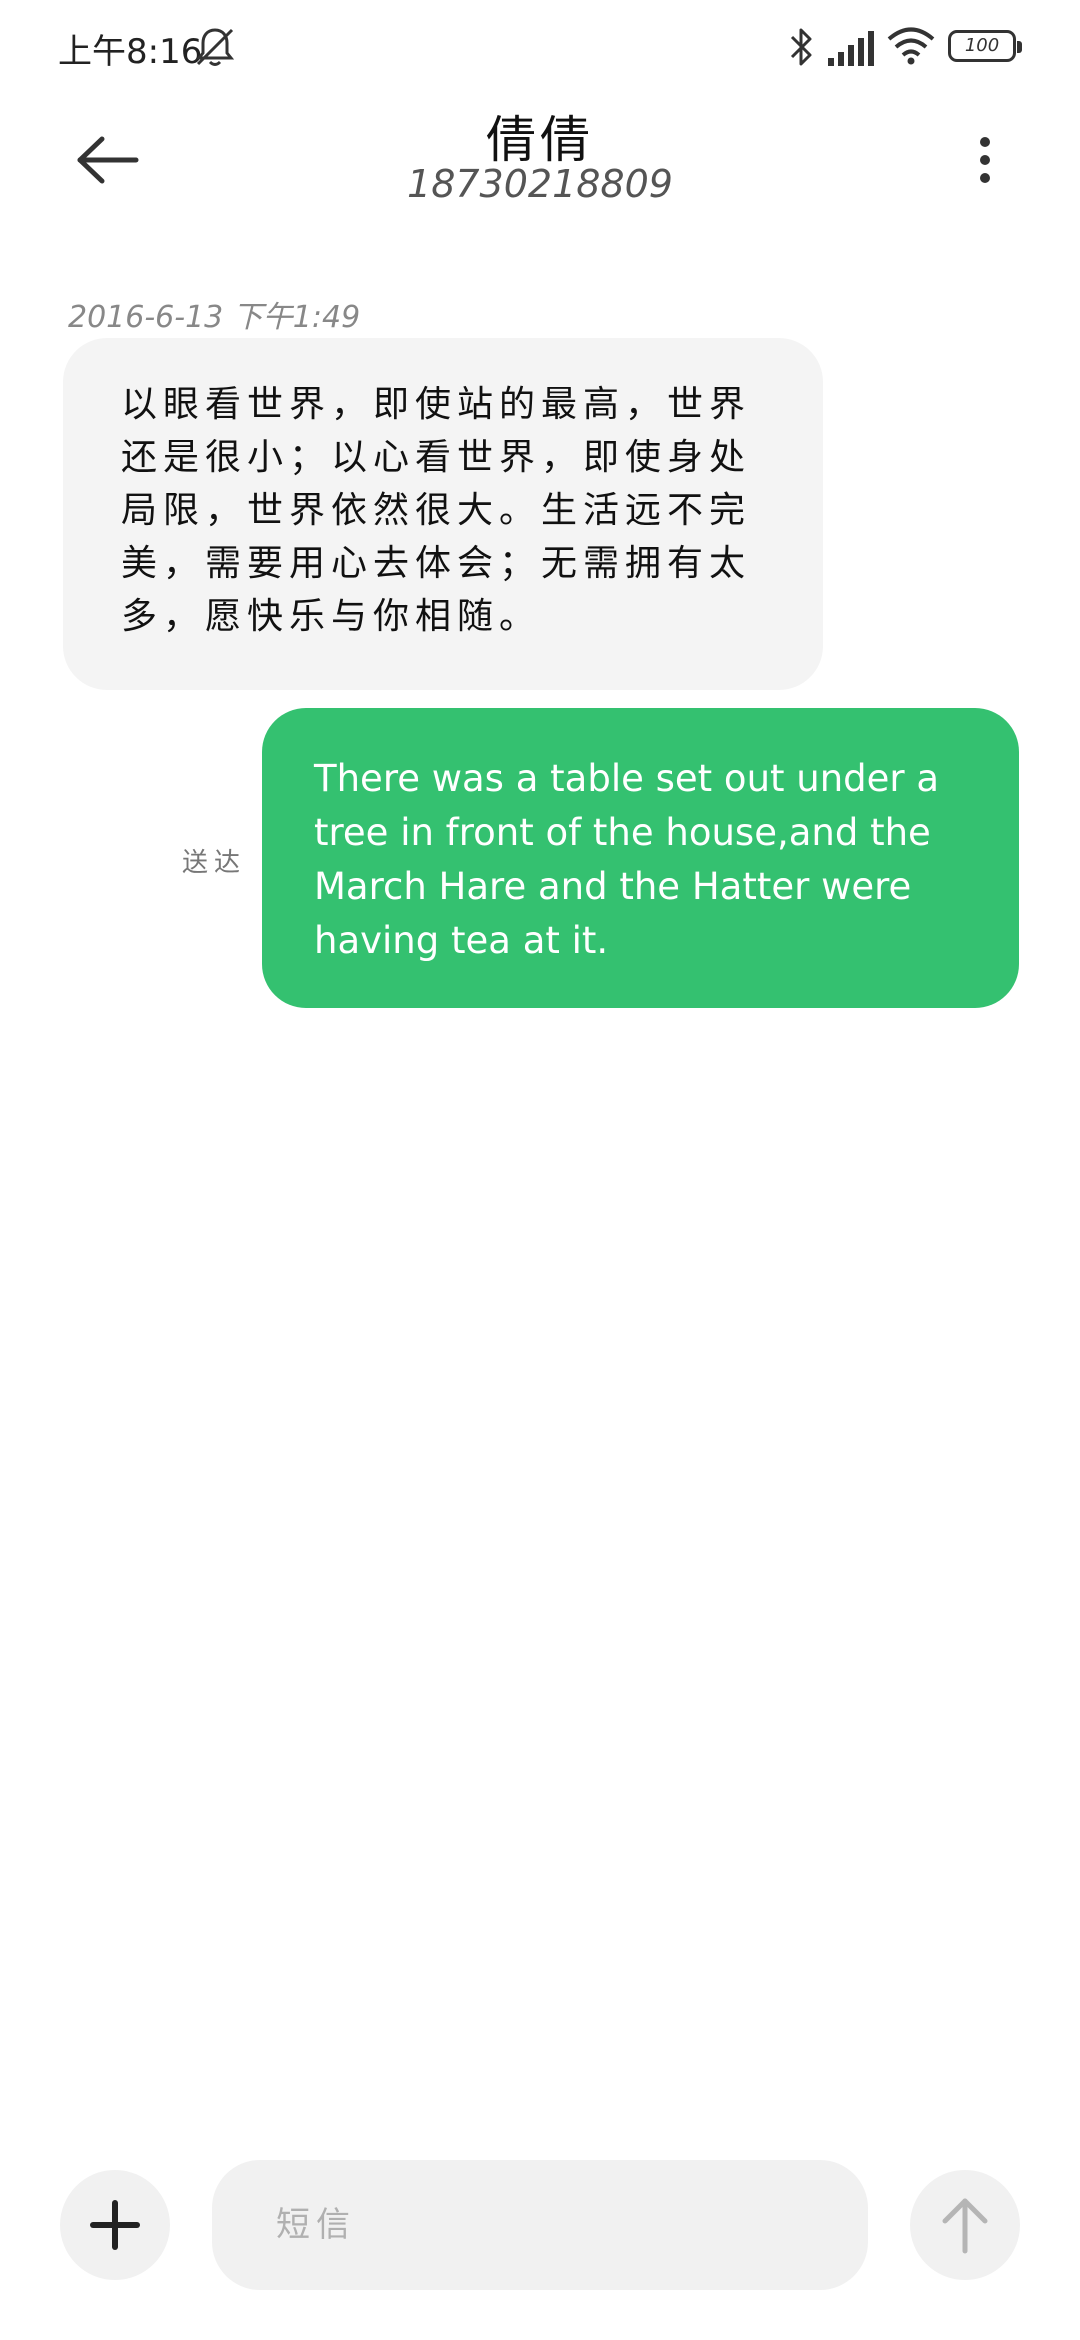 The height and width of the screenshot is (2340, 1080). What do you see at coordinates (540, 50) in the screenshot?
I see `status-bar: 上午8:16 100` at bounding box center [540, 50].